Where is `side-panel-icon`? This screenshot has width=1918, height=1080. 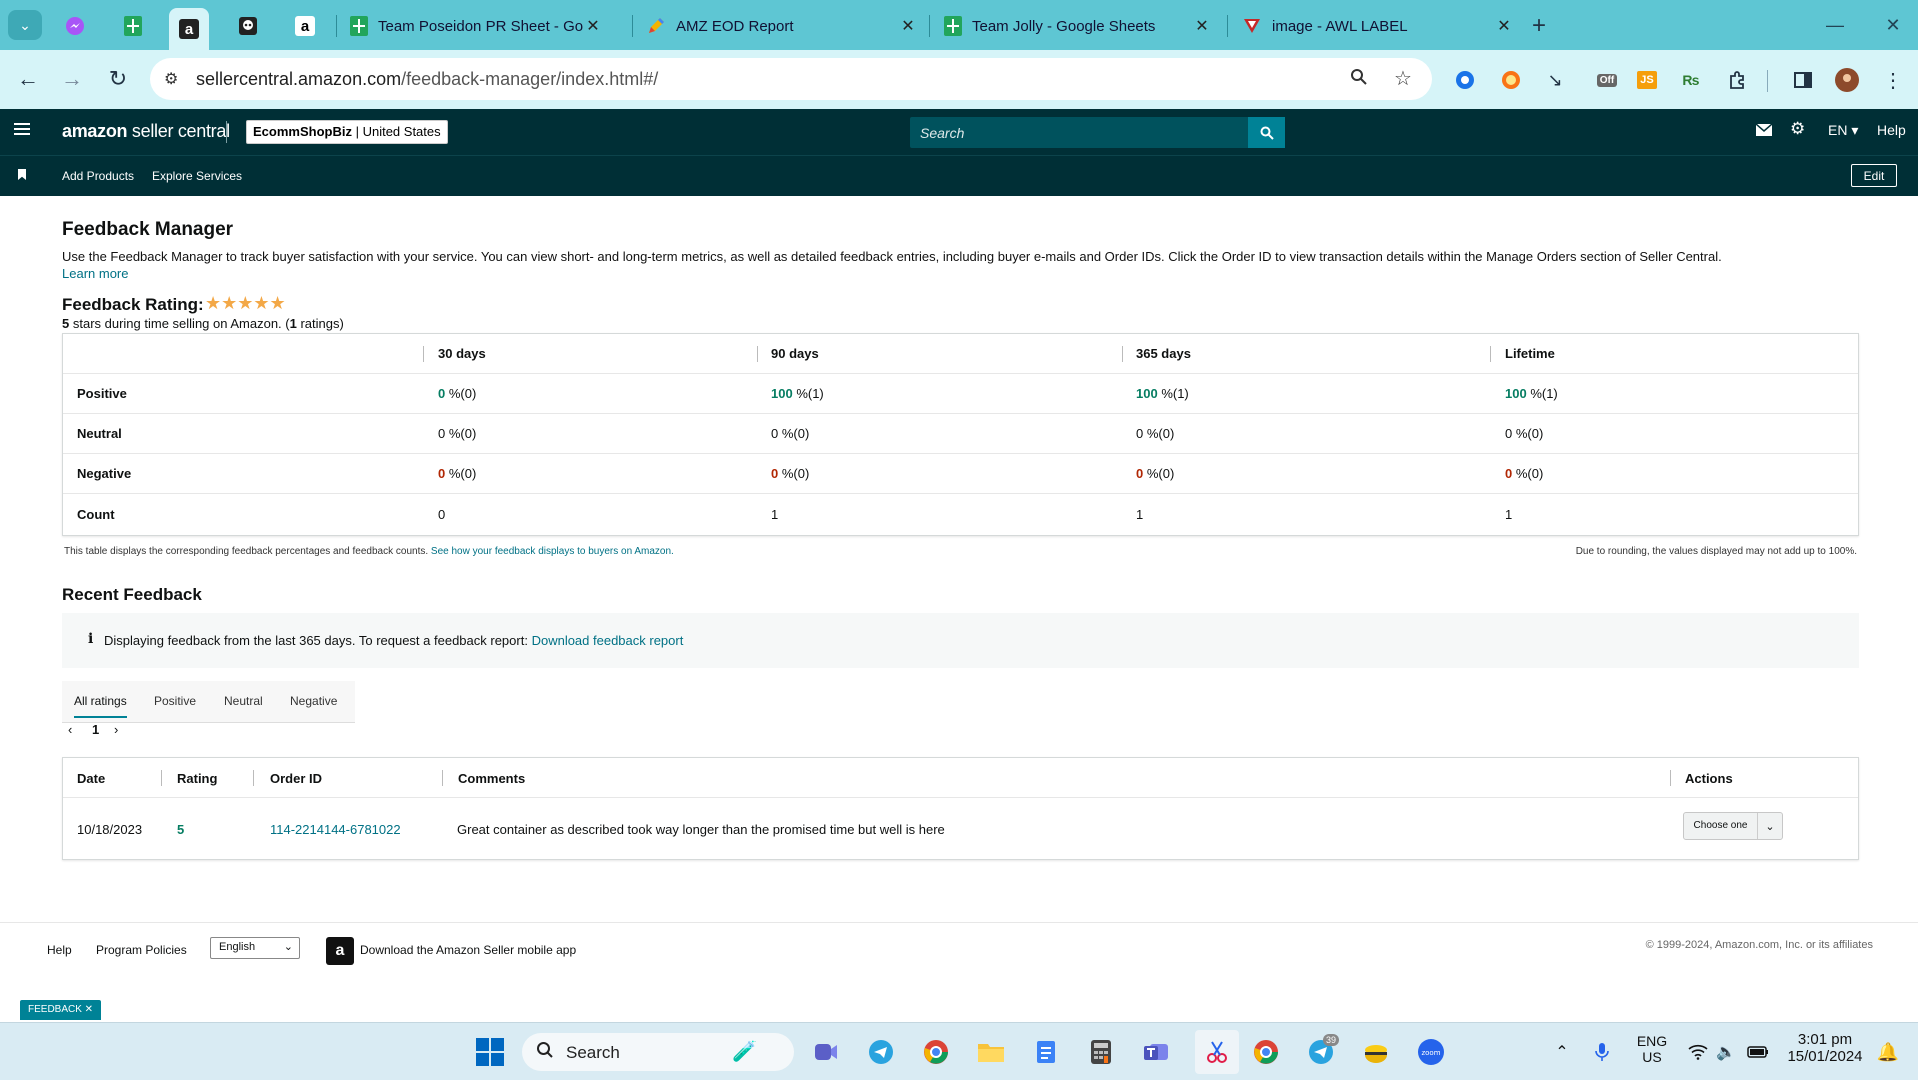 side-panel-icon is located at coordinates (1803, 80).